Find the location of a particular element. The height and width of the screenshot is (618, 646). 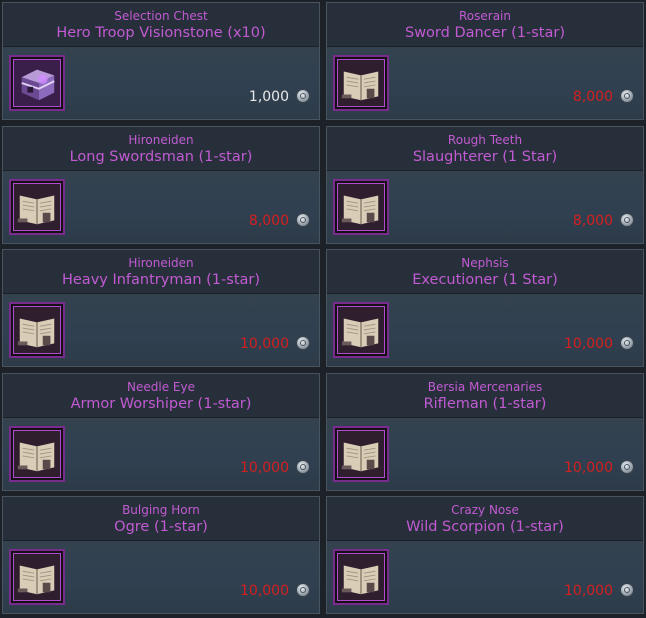

item-subtitle: Bersia Mercenaries is located at coordinates (485, 386).